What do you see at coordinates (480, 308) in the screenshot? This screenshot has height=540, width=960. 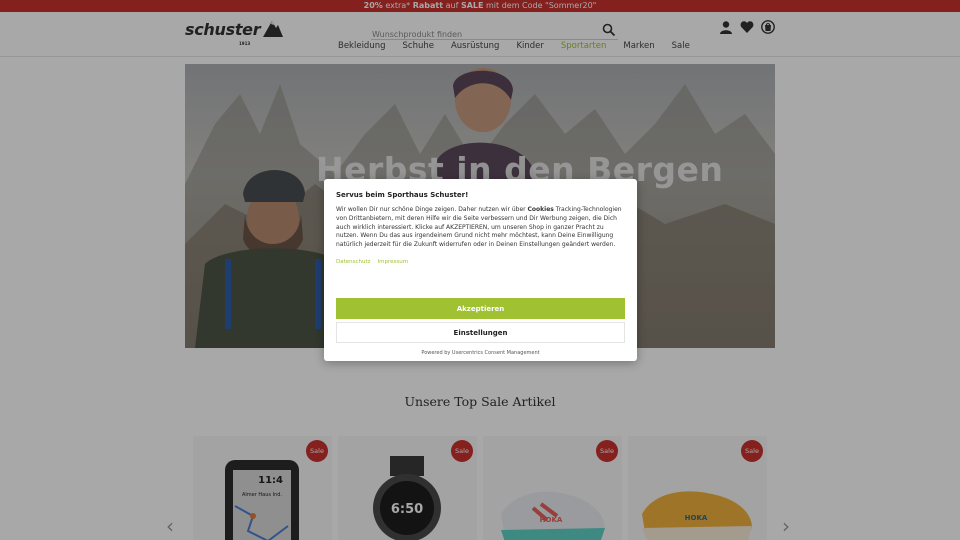 I see `accept-cookies-button: Akzeptieren` at bounding box center [480, 308].